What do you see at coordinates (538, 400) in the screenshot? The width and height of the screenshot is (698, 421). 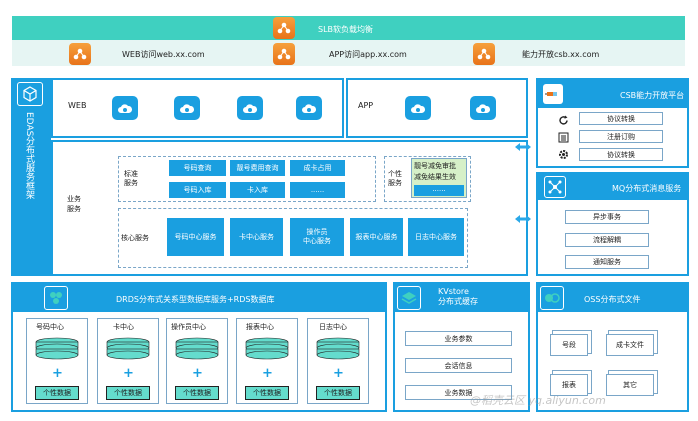 I see `watermark: @稻壳云区 yq.aliyun.com` at bounding box center [538, 400].